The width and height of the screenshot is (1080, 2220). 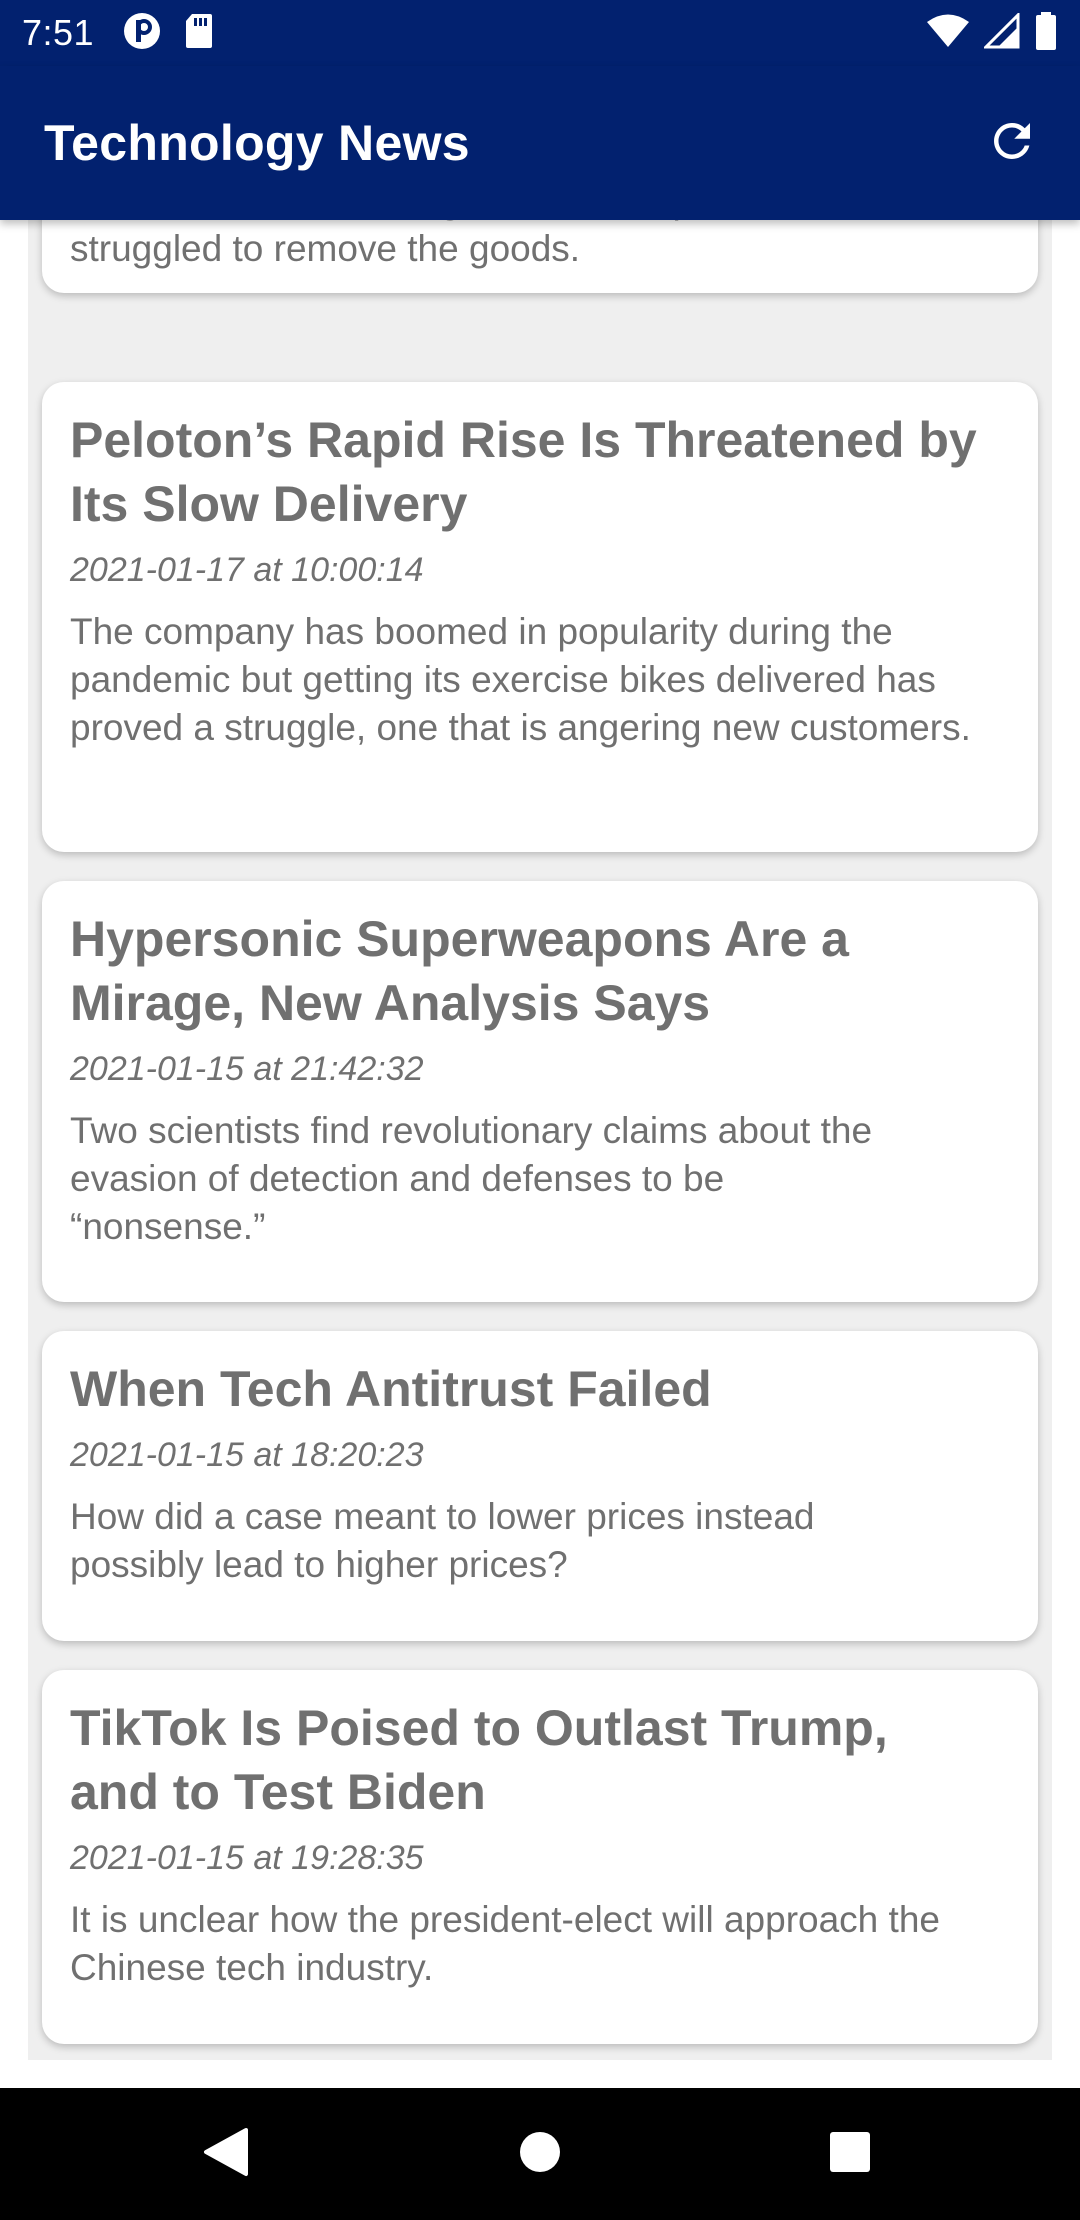 I want to click on page-title: Technology News, so click(x=257, y=143).